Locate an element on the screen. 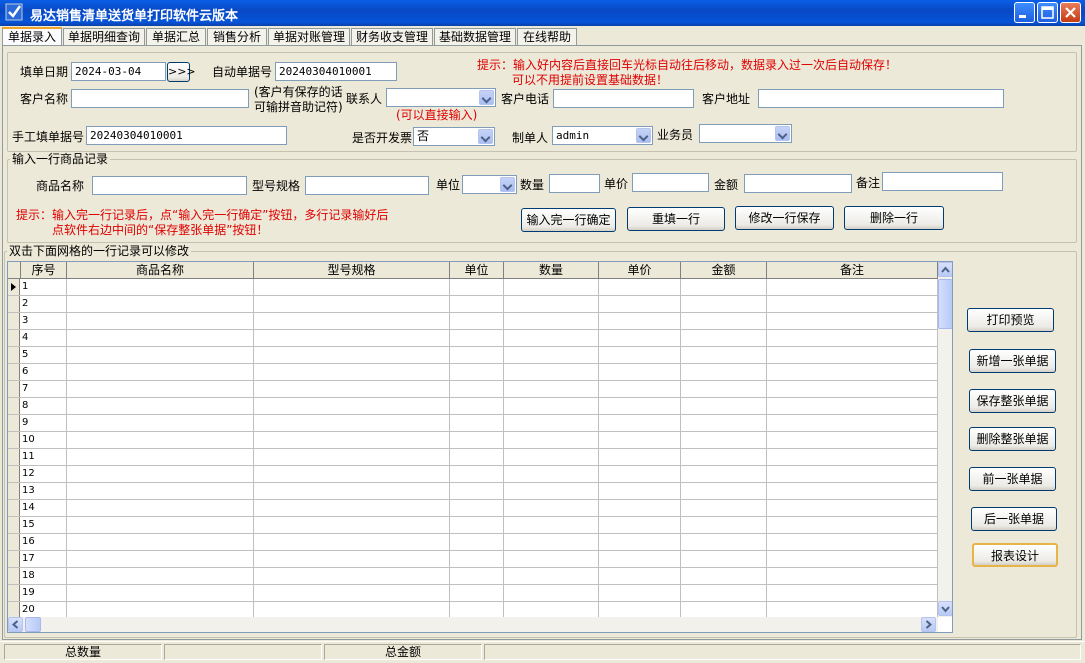 The width and height of the screenshot is (1085, 663). table-row: 16 is located at coordinates (473, 542).